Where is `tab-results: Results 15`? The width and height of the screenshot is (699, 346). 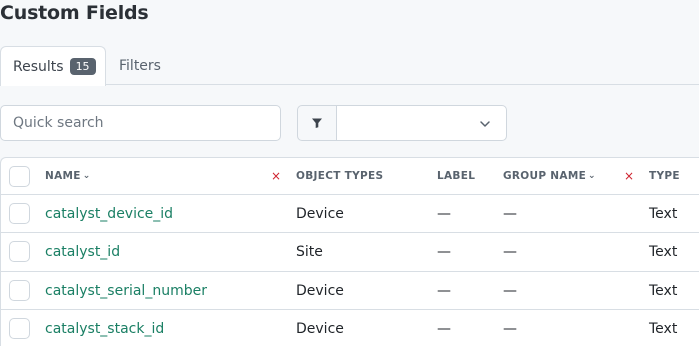 tab-results: Results 15 is located at coordinates (53, 66).